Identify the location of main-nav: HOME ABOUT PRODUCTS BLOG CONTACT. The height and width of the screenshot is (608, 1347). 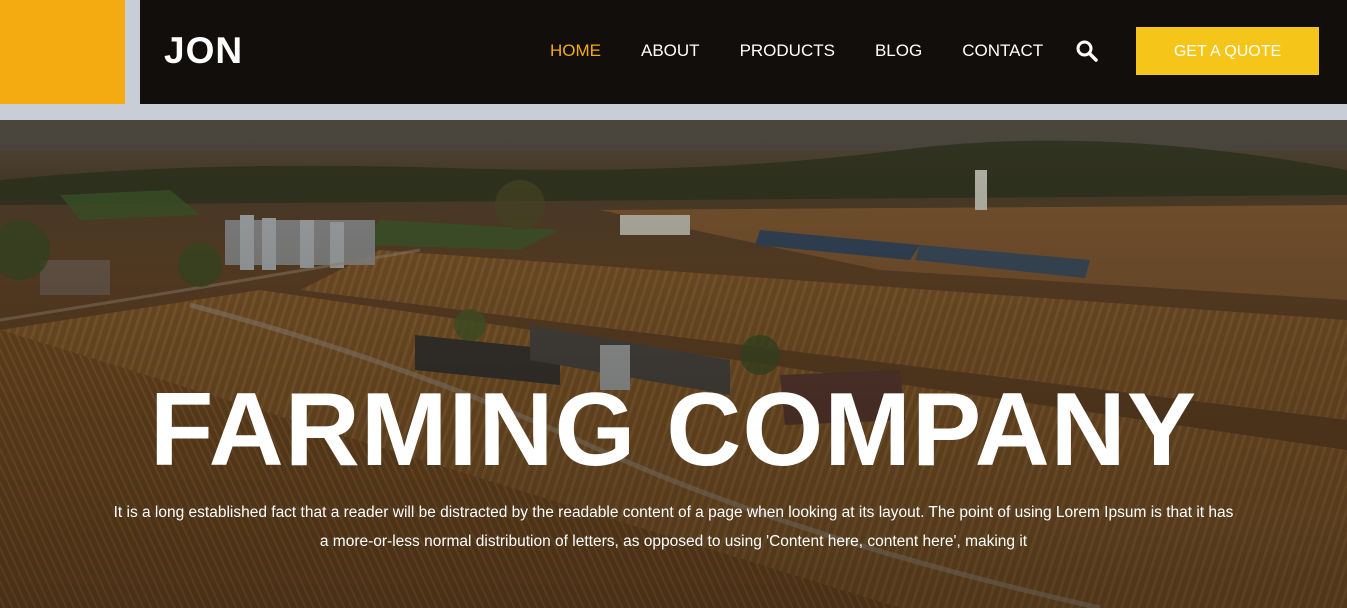
(816, 51).